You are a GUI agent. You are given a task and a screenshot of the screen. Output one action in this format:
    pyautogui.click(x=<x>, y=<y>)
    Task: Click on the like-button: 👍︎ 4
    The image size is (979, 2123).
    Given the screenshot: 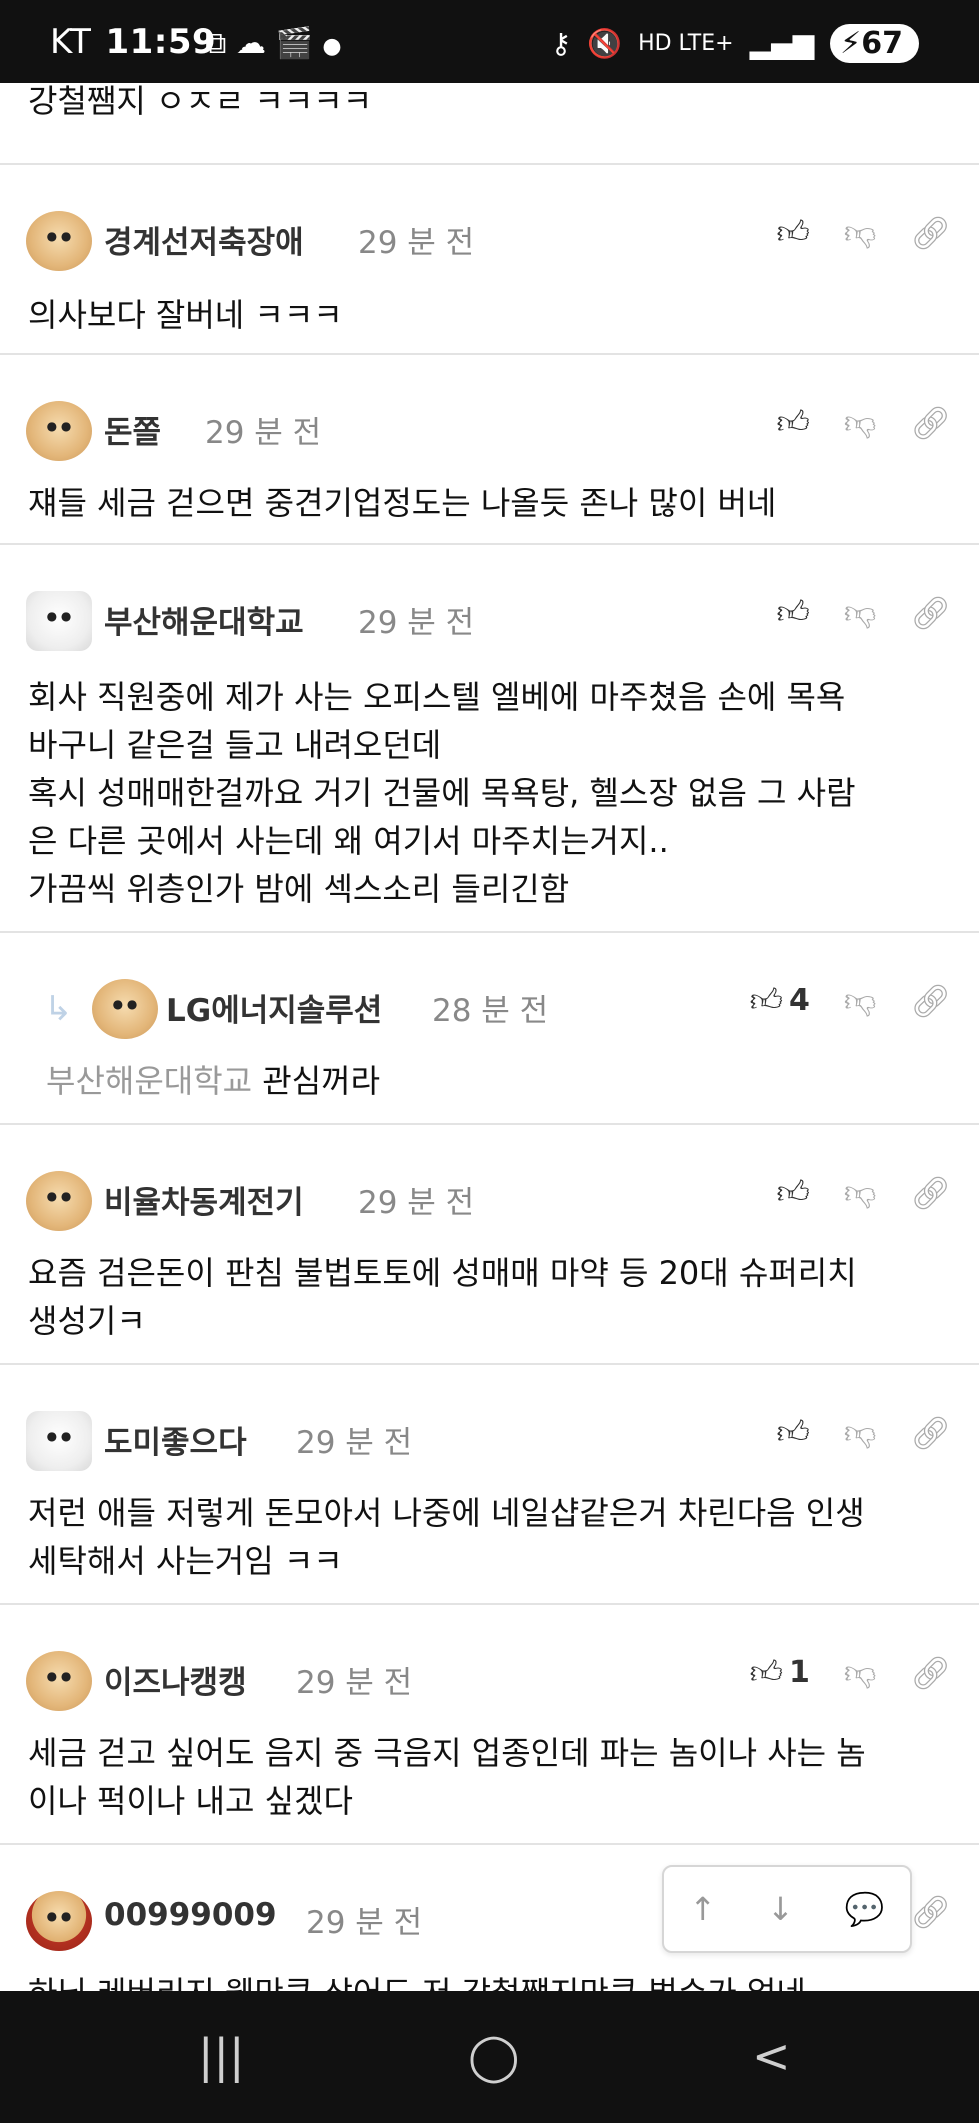 What is the action you would take?
    pyautogui.click(x=780, y=1000)
    